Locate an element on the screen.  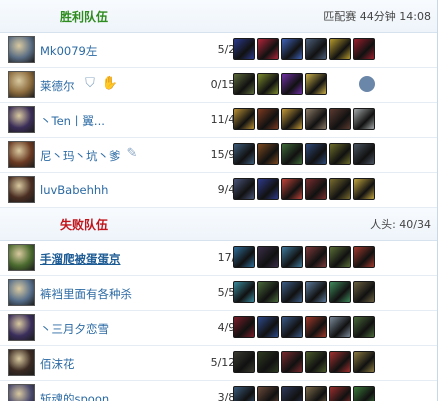
match-time: 14:08 is located at coordinates (415, 16).